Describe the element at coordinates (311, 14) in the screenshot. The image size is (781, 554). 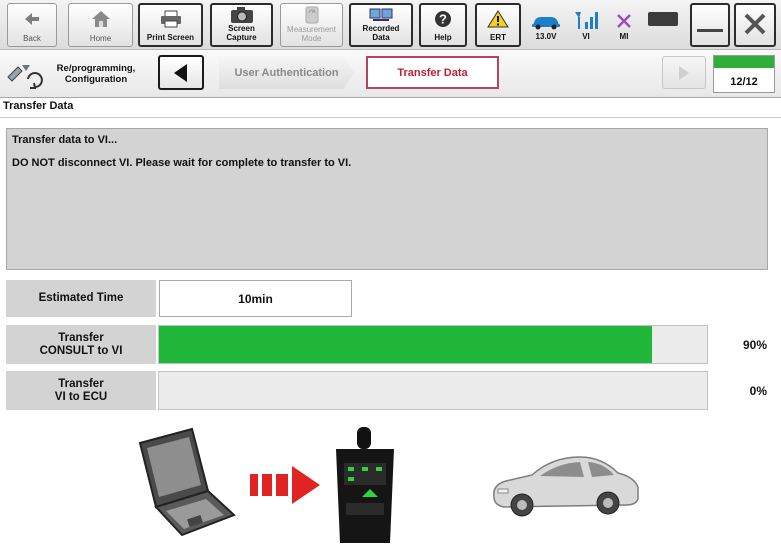
I see `meter-icon` at that location.